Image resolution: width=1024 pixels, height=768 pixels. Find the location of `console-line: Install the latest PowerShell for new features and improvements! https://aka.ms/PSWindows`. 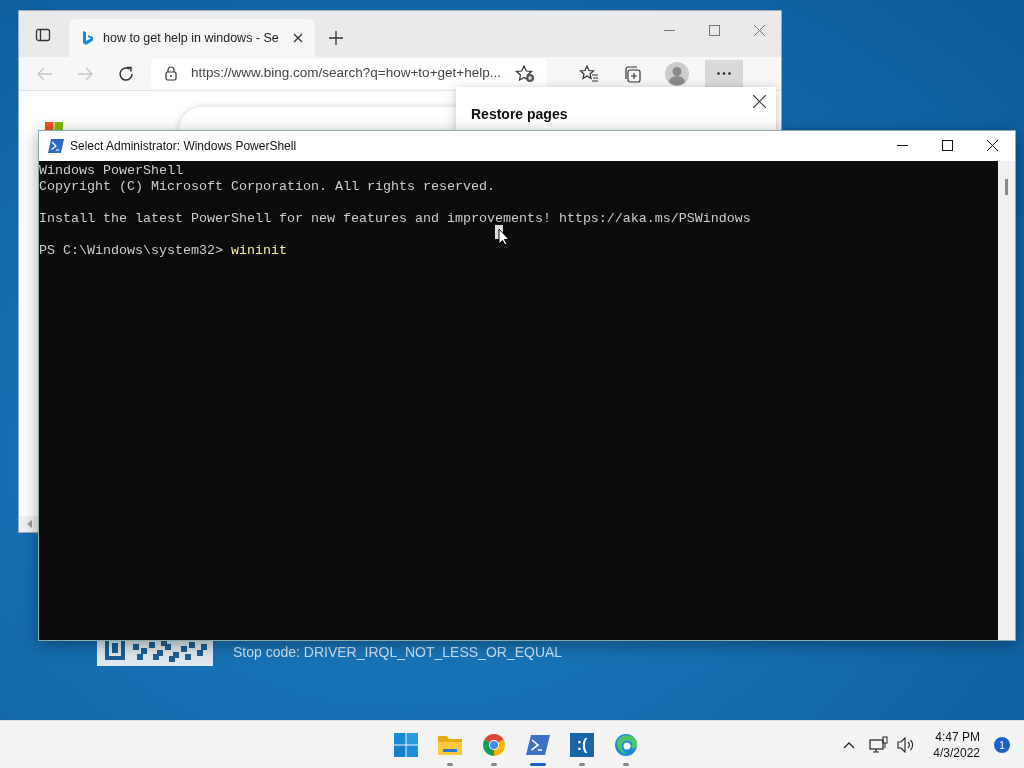

console-line: Install the latest PowerShell for new features and improvements! https://aka.ms/PSWindows is located at coordinates (395, 219).